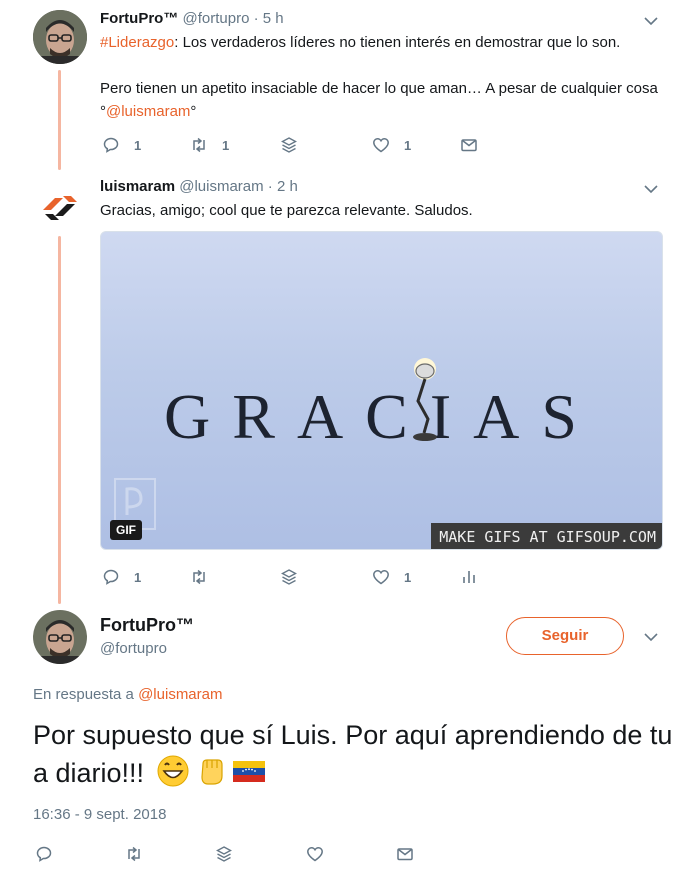  Describe the element at coordinates (137, 186) in the screenshot. I see `display-name: luismaram` at that location.